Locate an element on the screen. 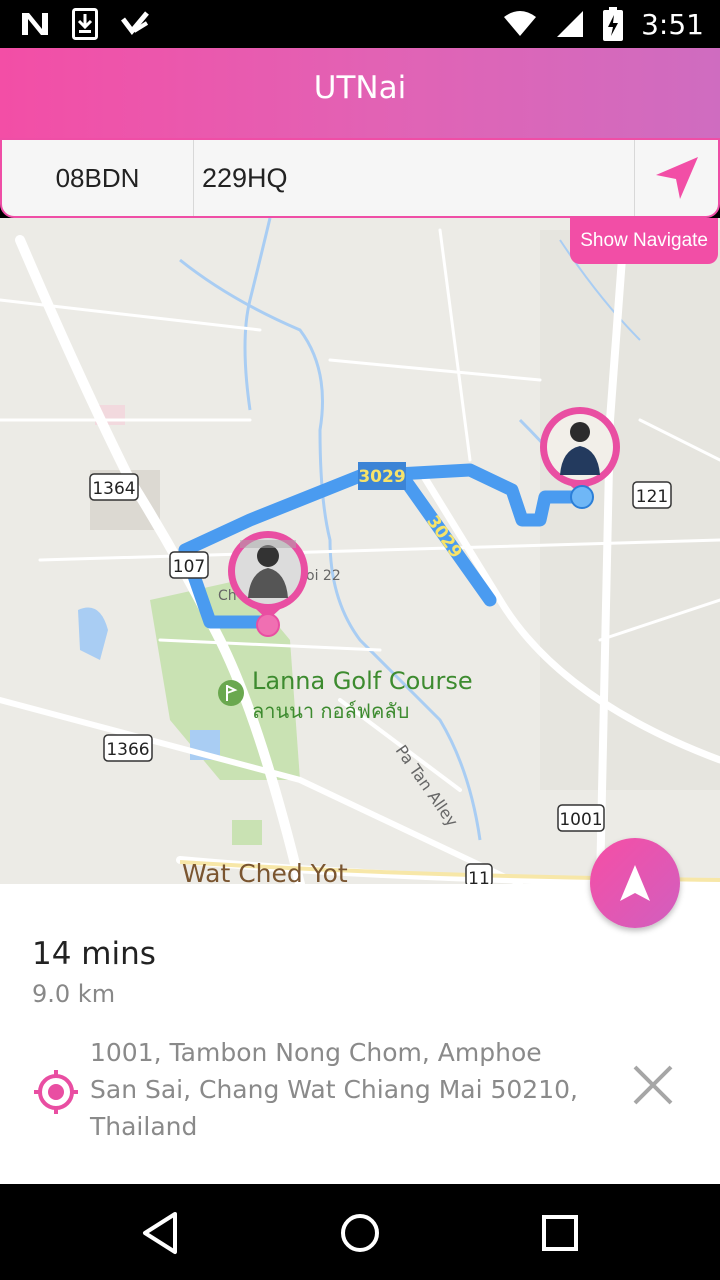 The height and width of the screenshot is (1280, 720). start-navigation-button is located at coordinates (635, 883).